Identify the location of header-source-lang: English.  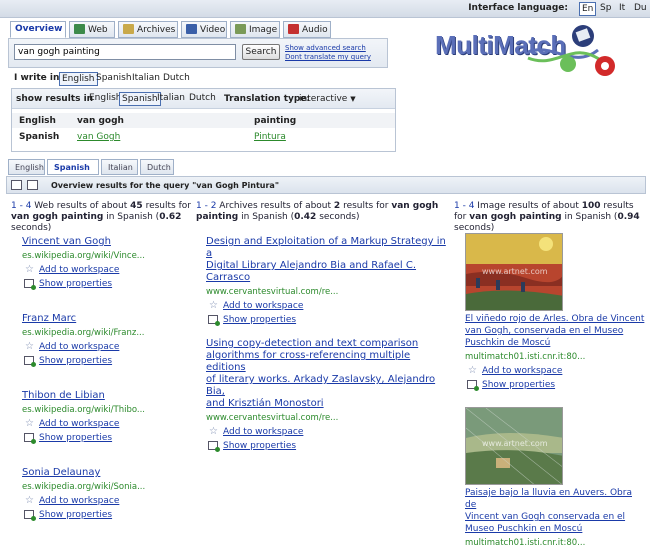
(37, 121).